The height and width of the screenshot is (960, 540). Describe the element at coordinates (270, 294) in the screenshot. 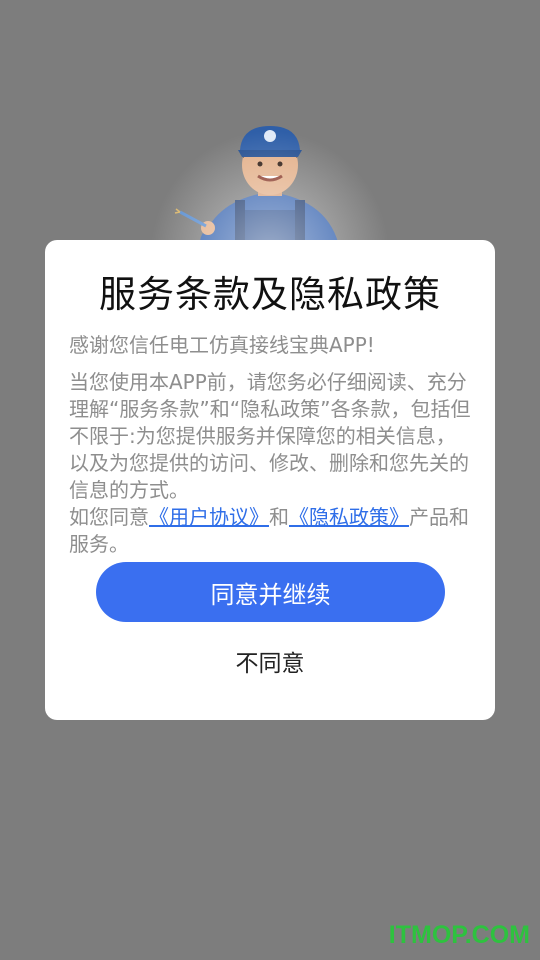

I see `dialog-title: 服务条款及隐私政策` at that location.